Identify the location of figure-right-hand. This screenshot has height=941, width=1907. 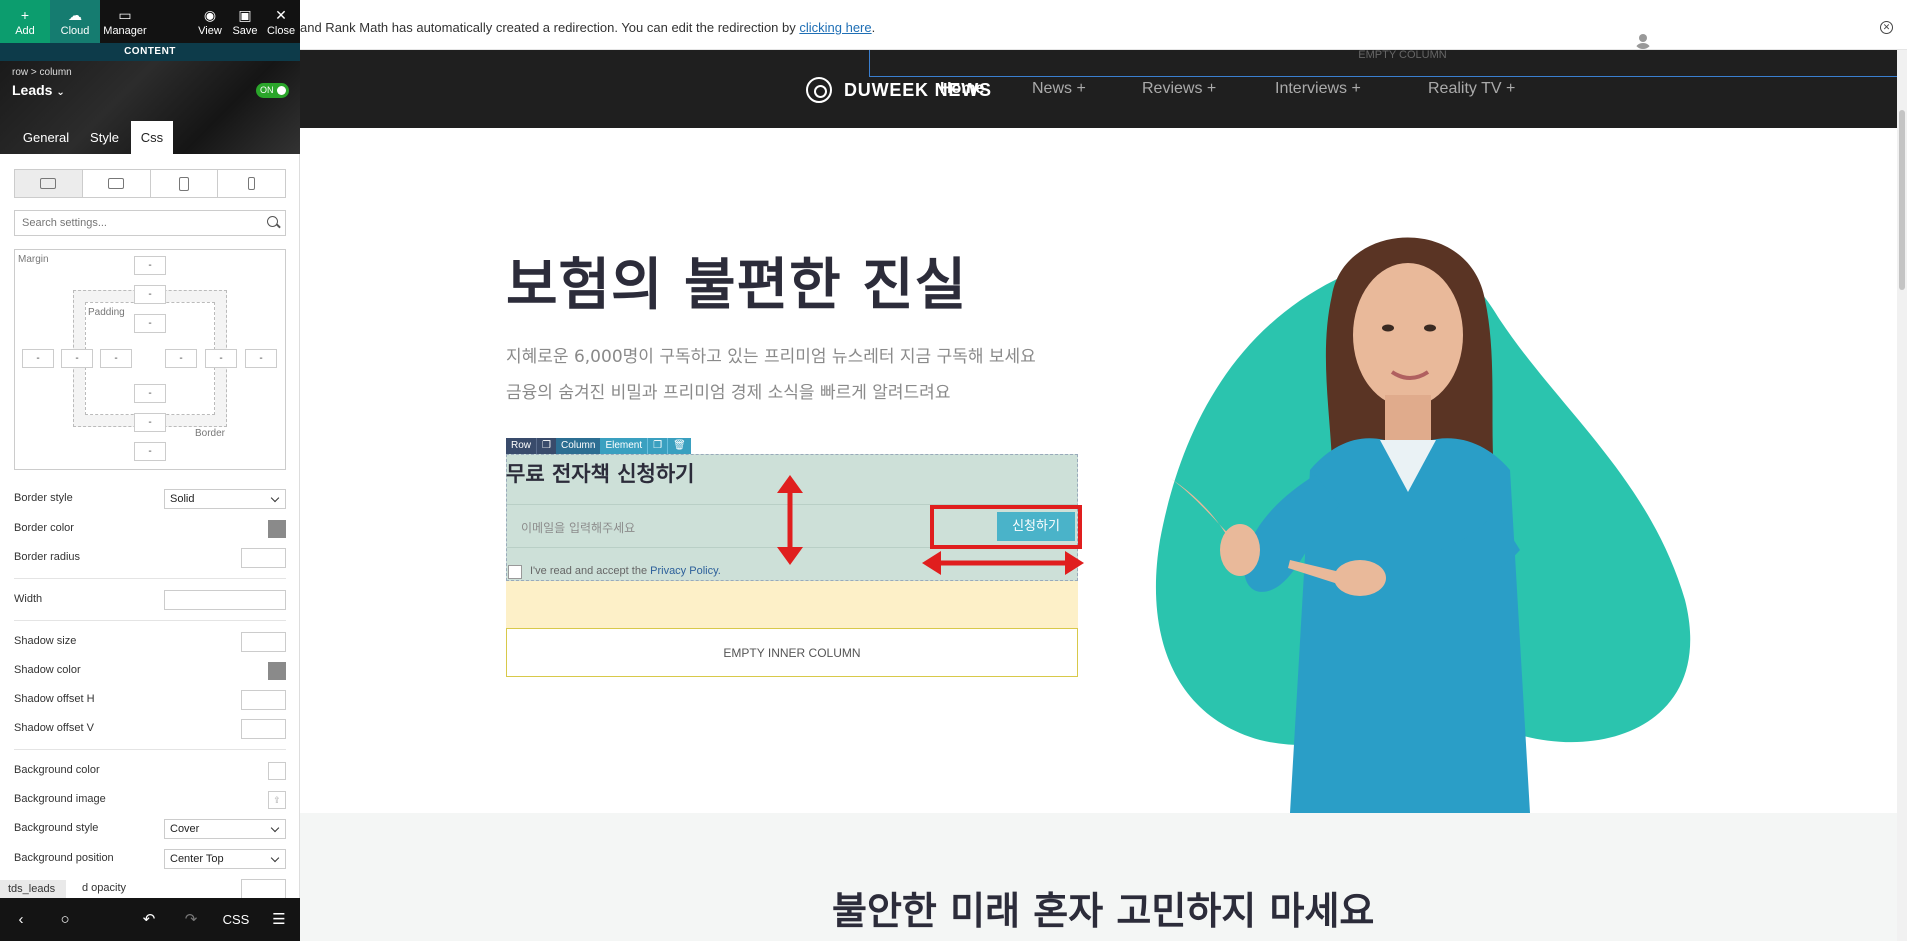
(1360, 578).